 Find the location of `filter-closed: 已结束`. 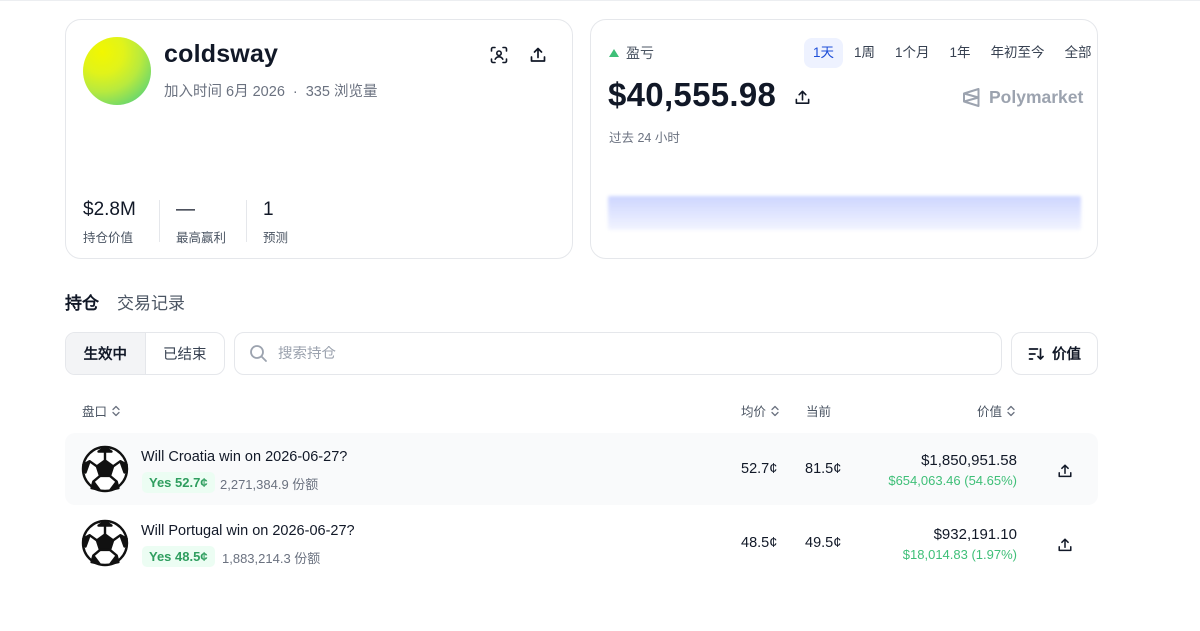

filter-closed: 已结束 is located at coordinates (185, 353).